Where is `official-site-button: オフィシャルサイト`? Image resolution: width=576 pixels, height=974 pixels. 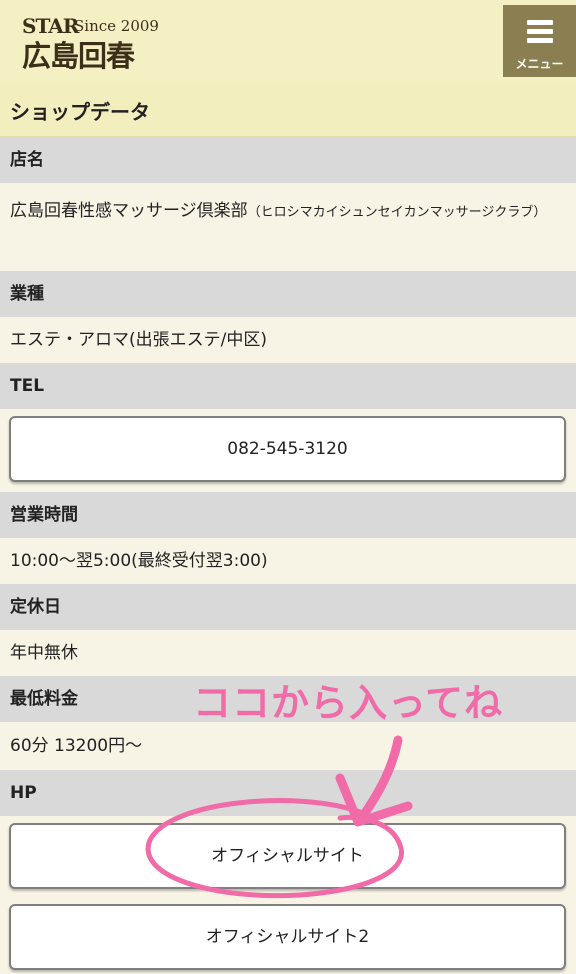
official-site-button: オフィシャルサイト is located at coordinates (287, 856).